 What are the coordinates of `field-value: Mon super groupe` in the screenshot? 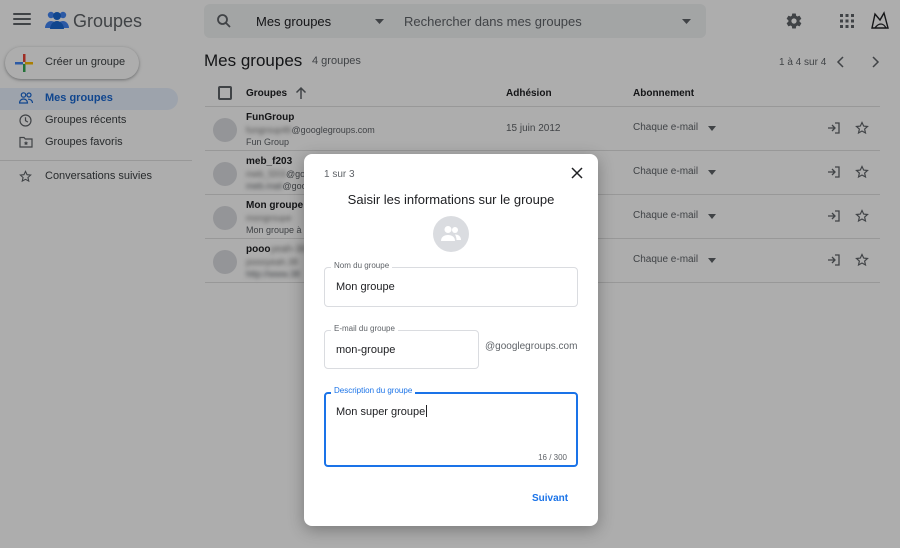 It's located at (382, 411).